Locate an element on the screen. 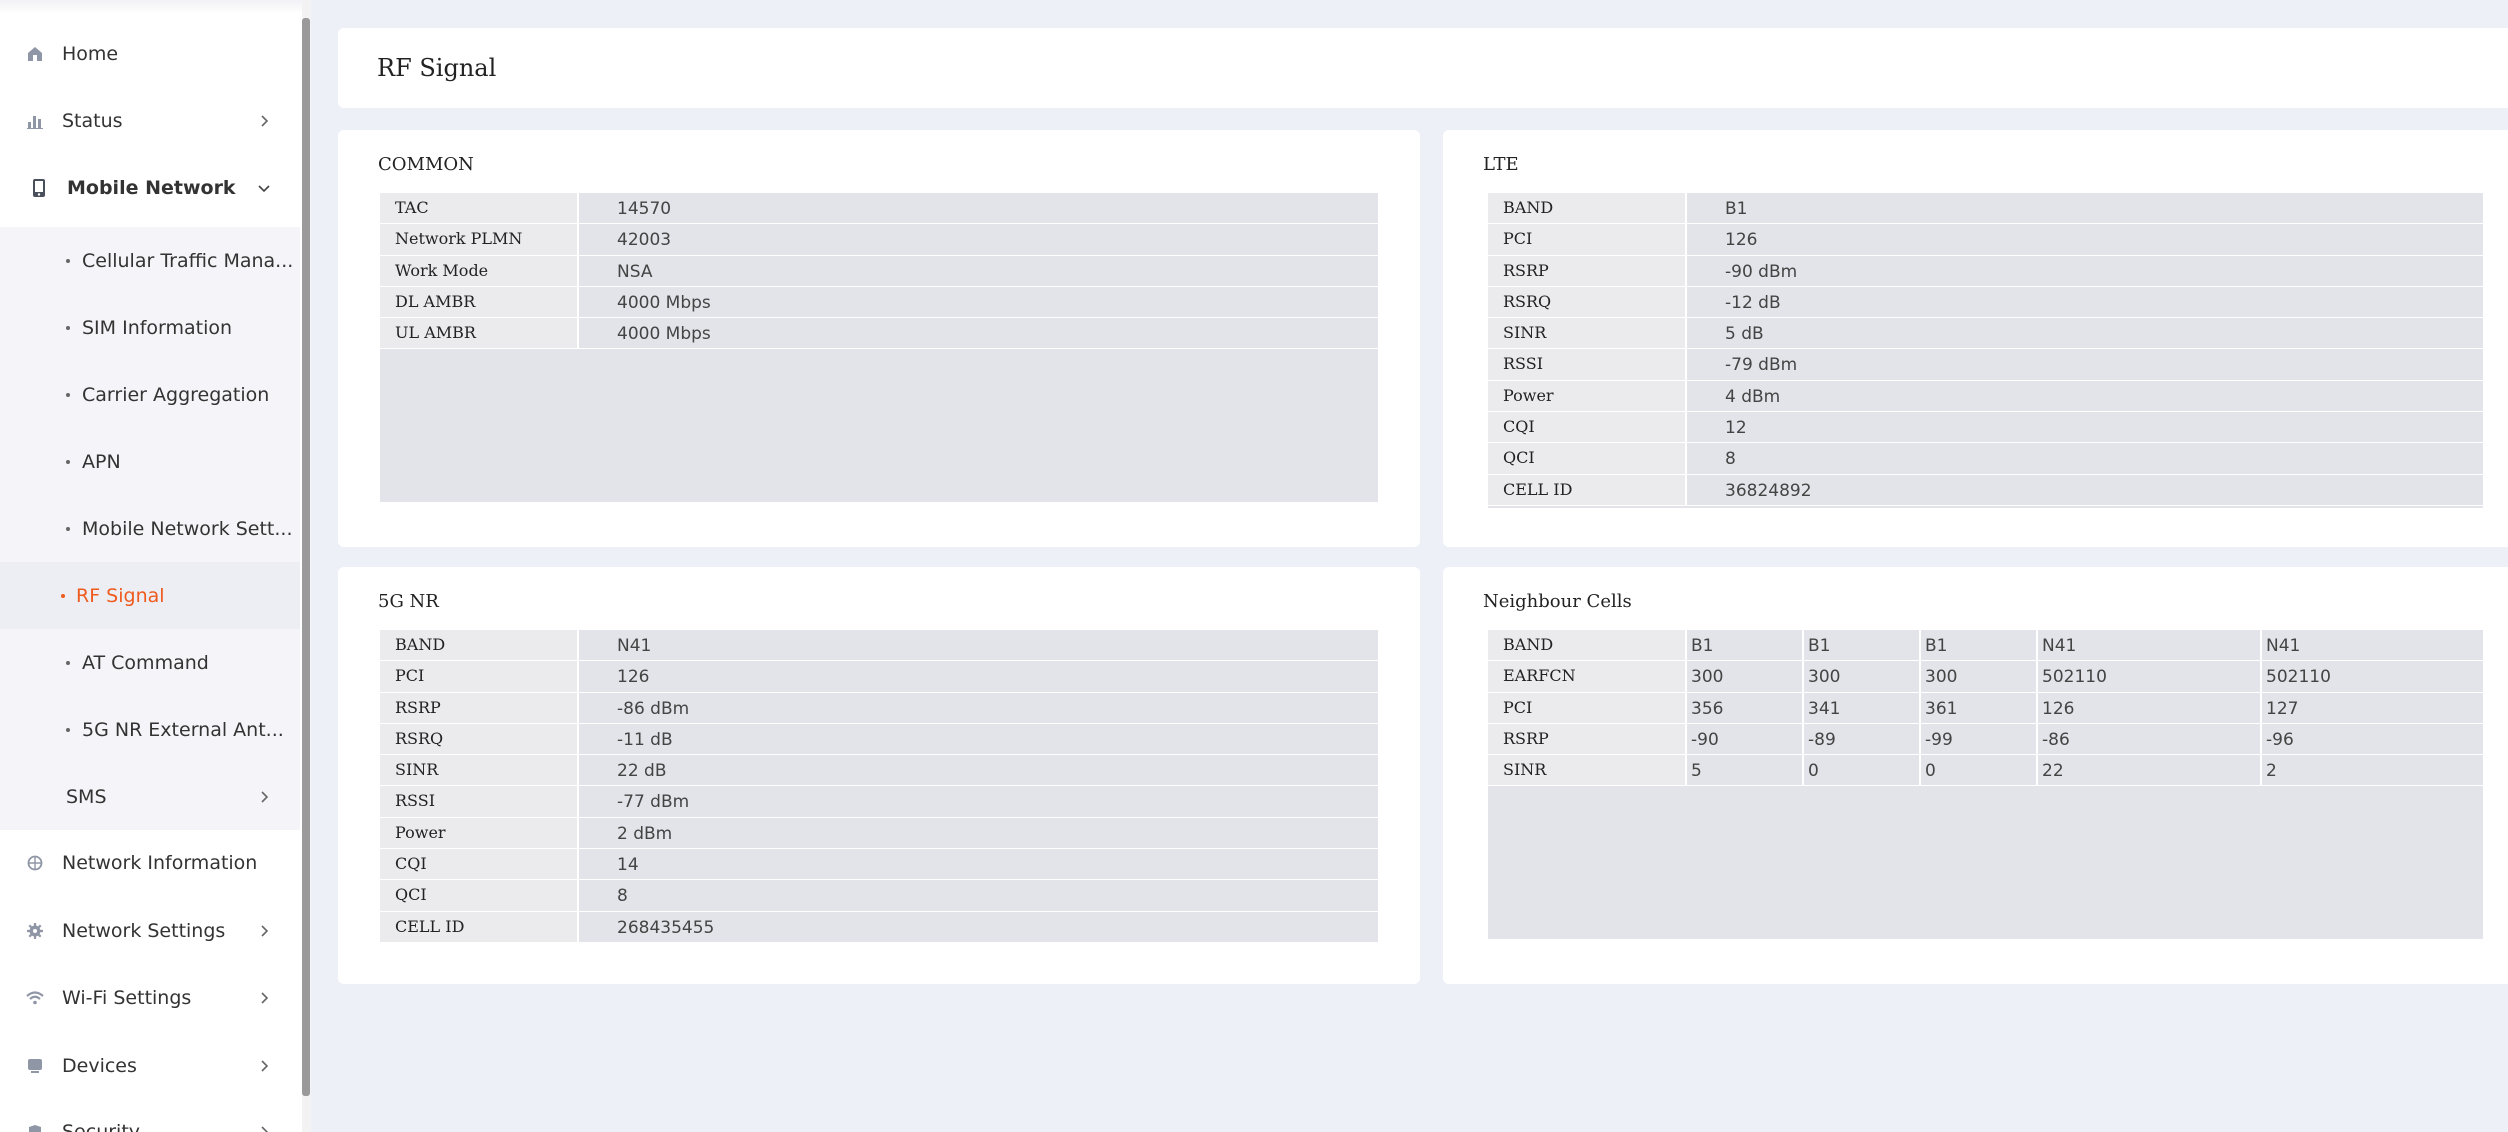 This screenshot has height=1132, width=2508. row-value: 268435455 is located at coordinates (666, 927).